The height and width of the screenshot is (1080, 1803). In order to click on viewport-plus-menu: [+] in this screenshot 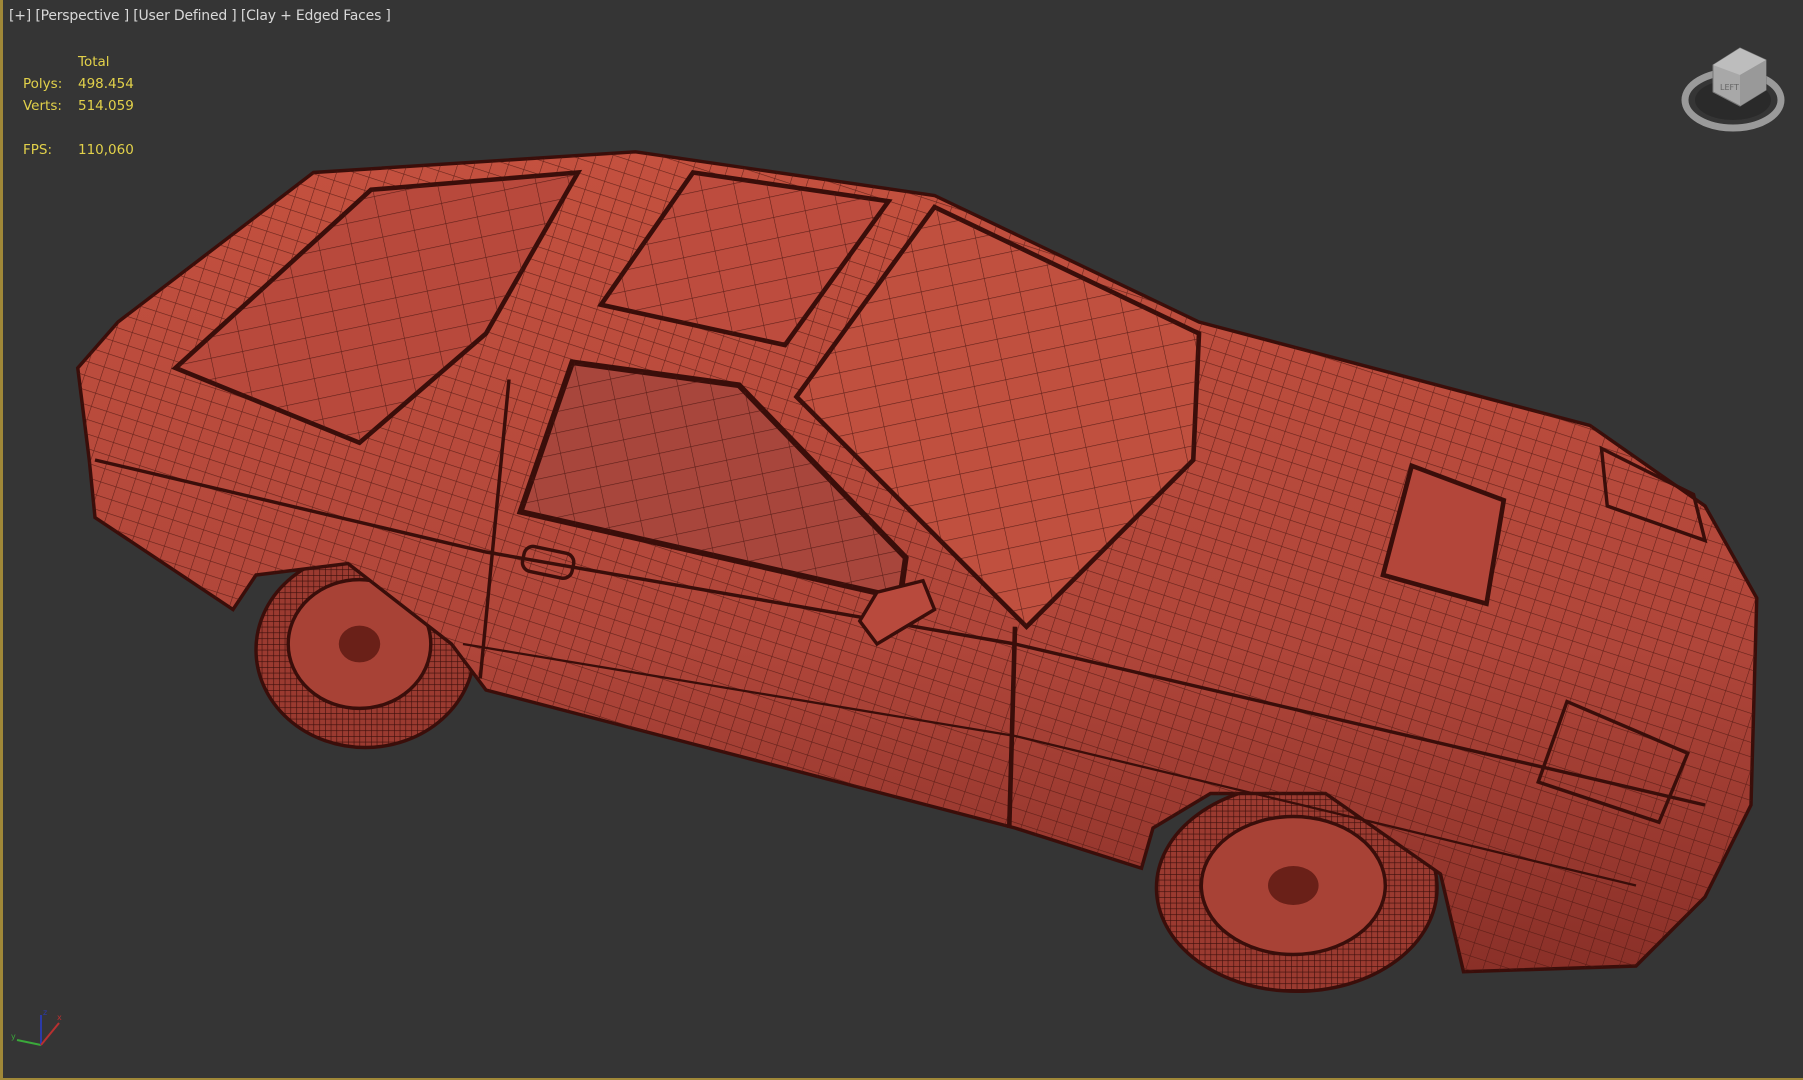, I will do `click(20, 16)`.